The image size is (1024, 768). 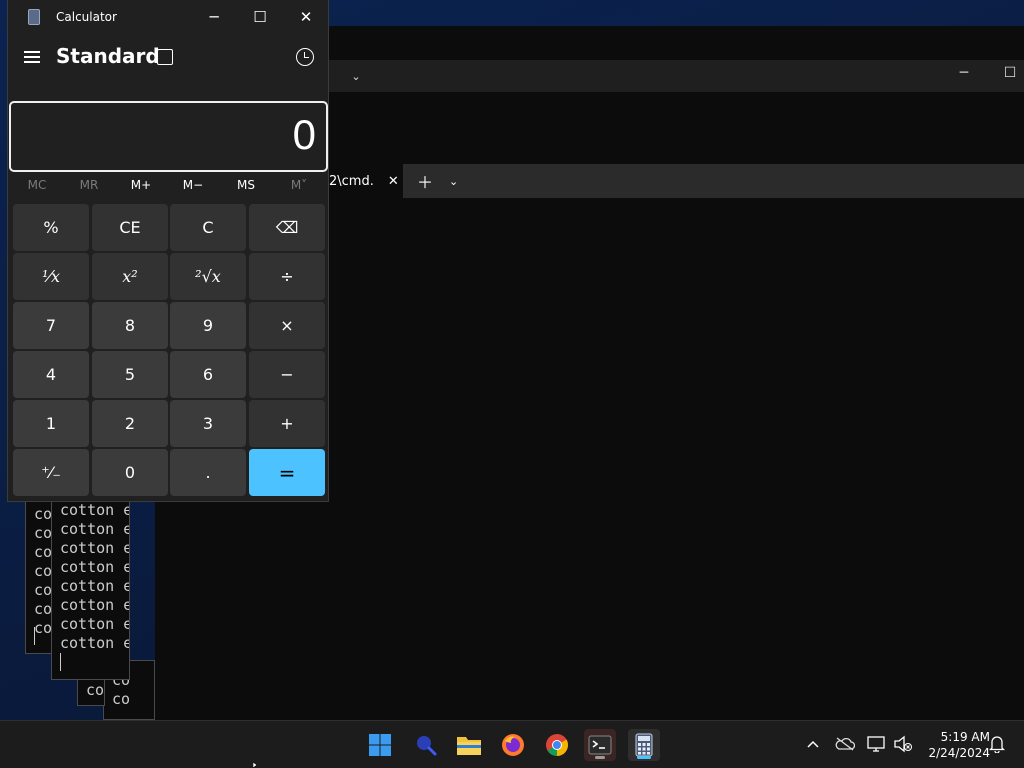 I want to click on history-icon, so click(x=305, y=57).